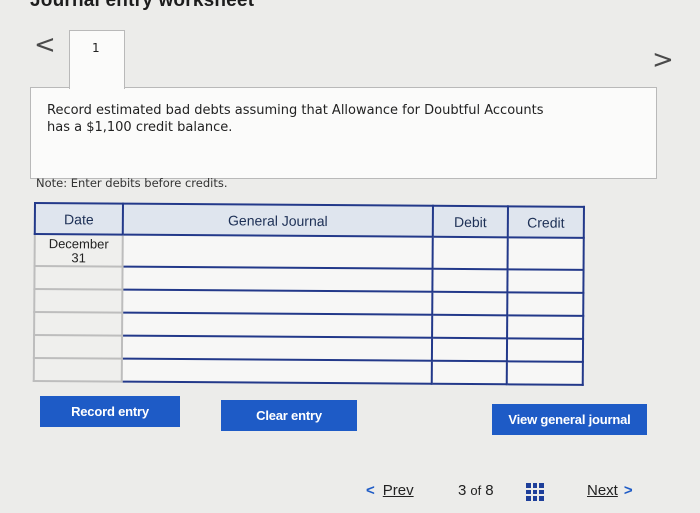 This screenshot has width=700, height=513. I want to click on tab-entry-1: 1, so click(97, 59).